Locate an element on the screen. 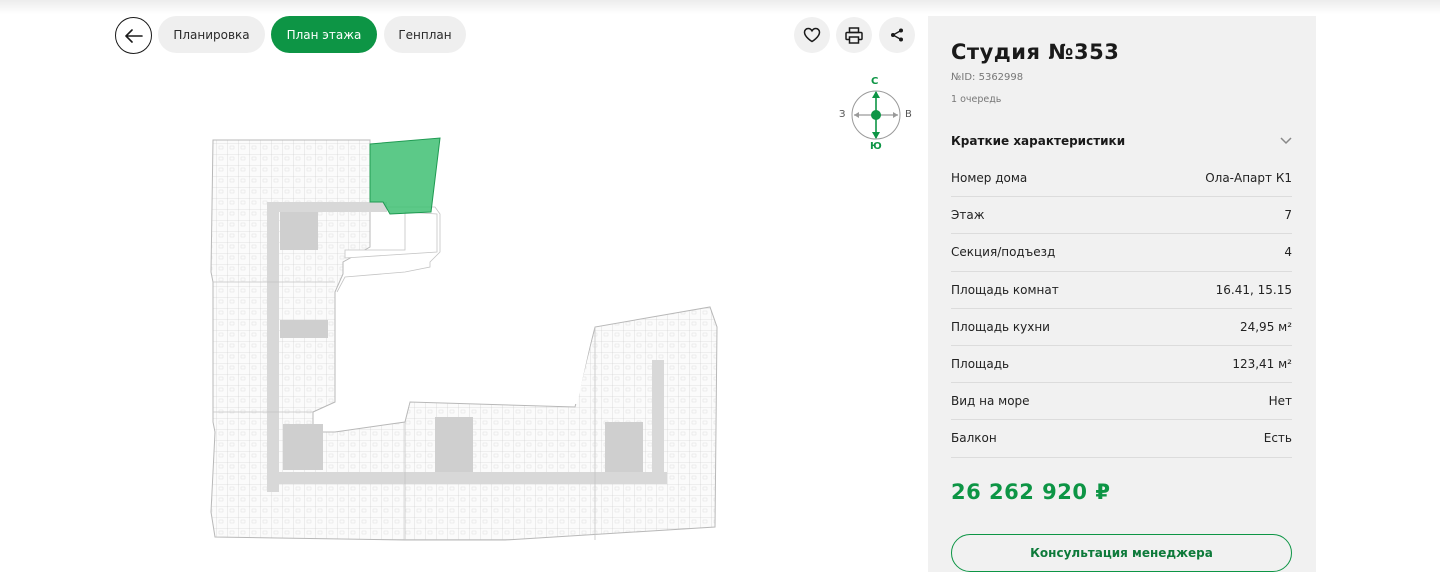 This screenshot has width=1440, height=572. spec-value: 123,41 м² is located at coordinates (1262, 364).